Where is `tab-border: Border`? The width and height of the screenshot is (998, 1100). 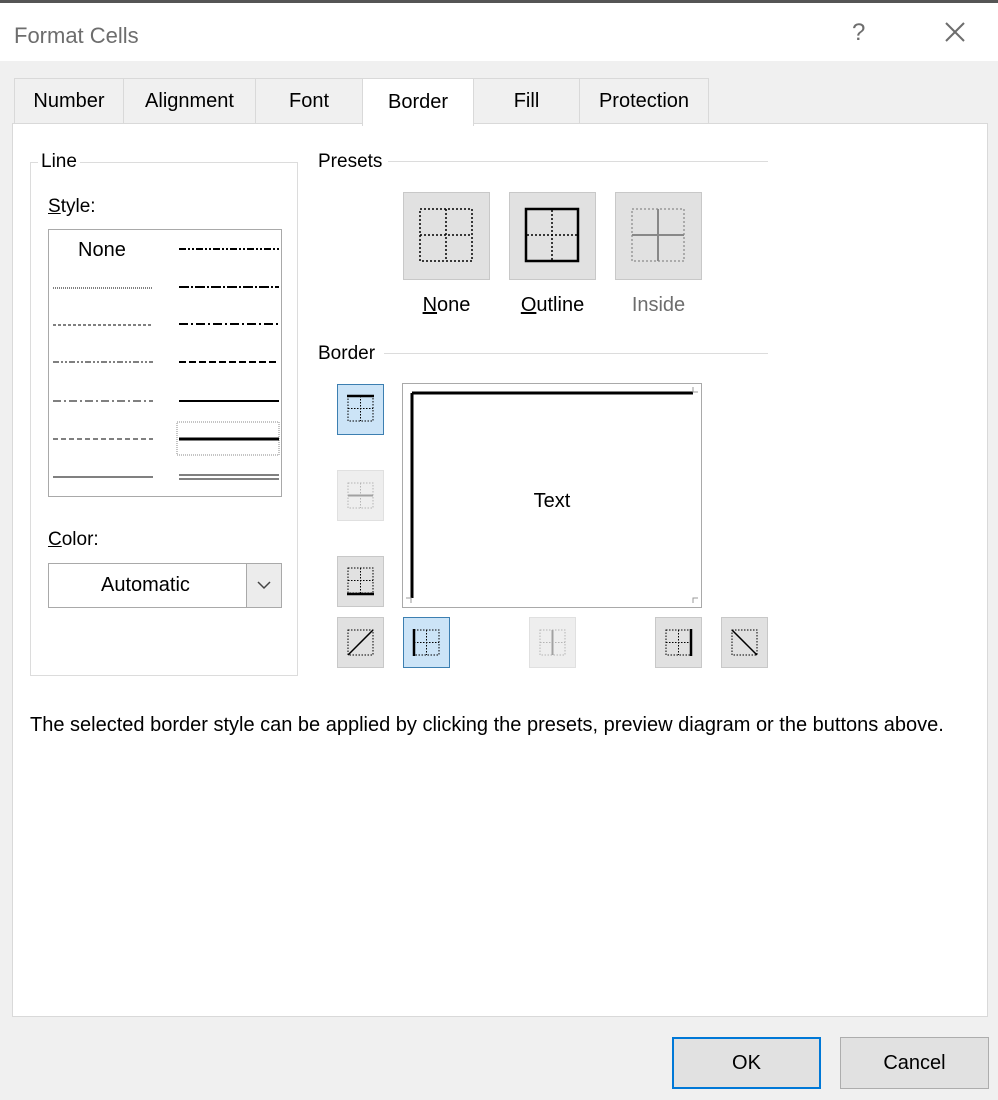
tab-border: Border is located at coordinates (418, 102).